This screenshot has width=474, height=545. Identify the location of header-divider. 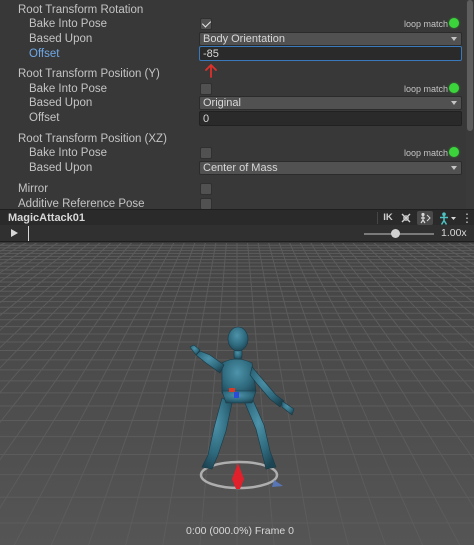
(377, 218).